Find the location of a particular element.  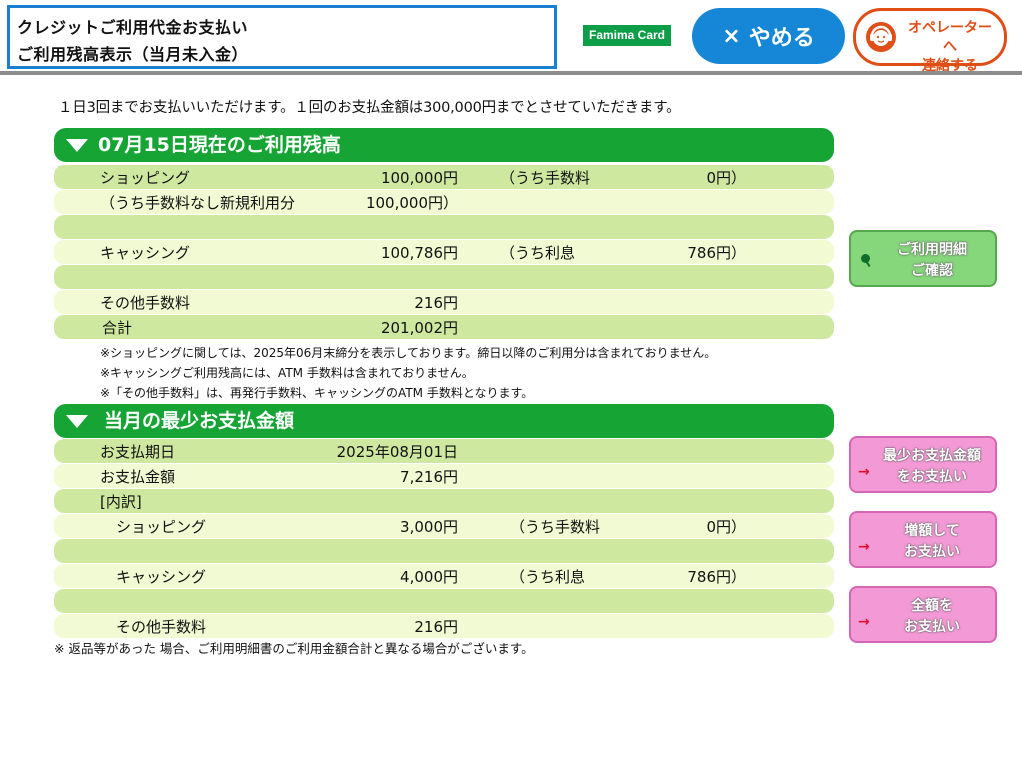

button-label: 増額して お支払い is located at coordinates (932, 541).